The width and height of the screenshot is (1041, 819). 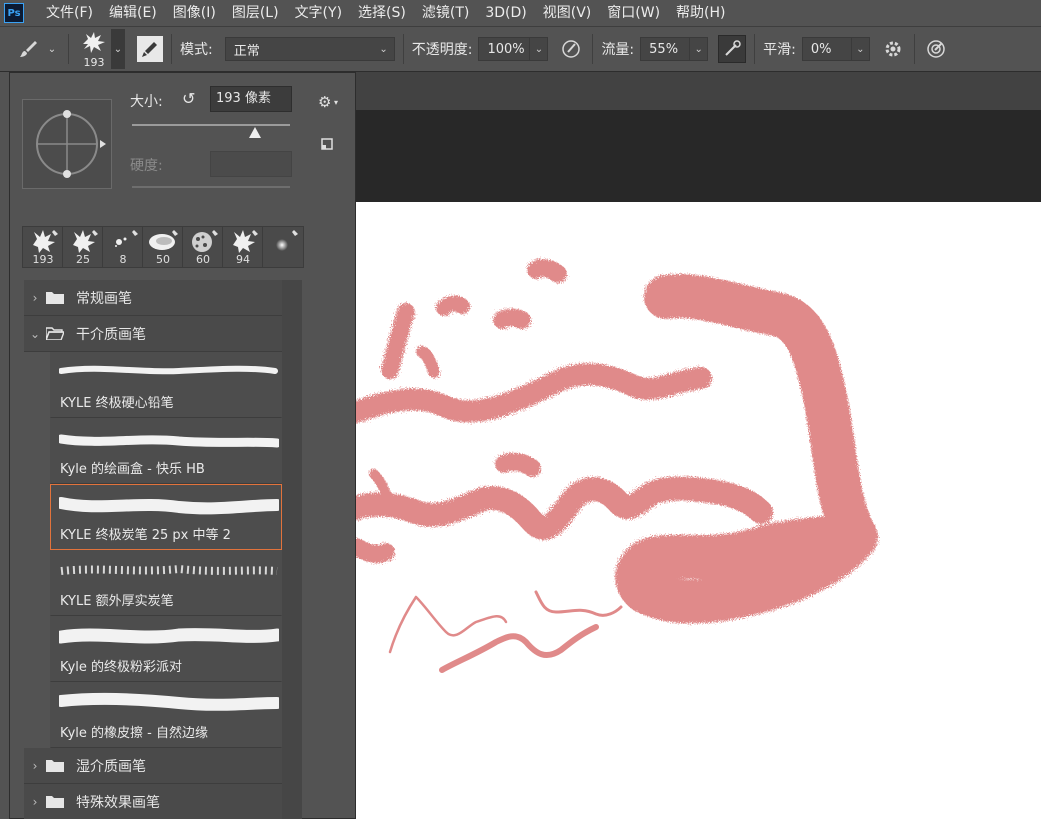 What do you see at coordinates (700, 13) in the screenshot?
I see `menu-help: 帮助(H)` at bounding box center [700, 13].